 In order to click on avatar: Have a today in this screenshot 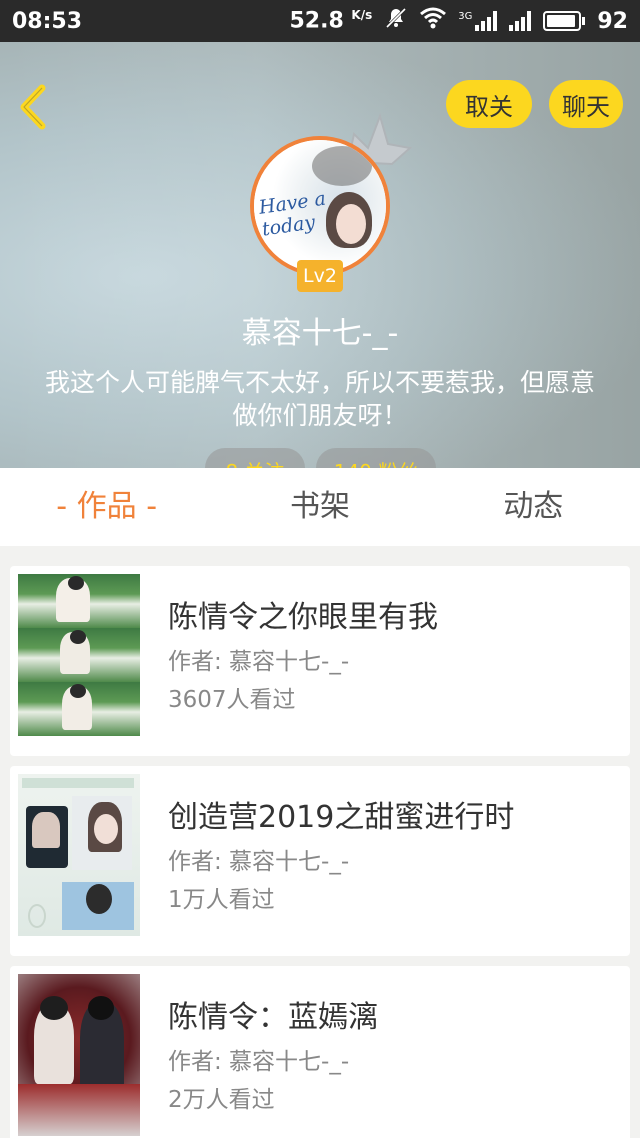, I will do `click(320, 206)`.